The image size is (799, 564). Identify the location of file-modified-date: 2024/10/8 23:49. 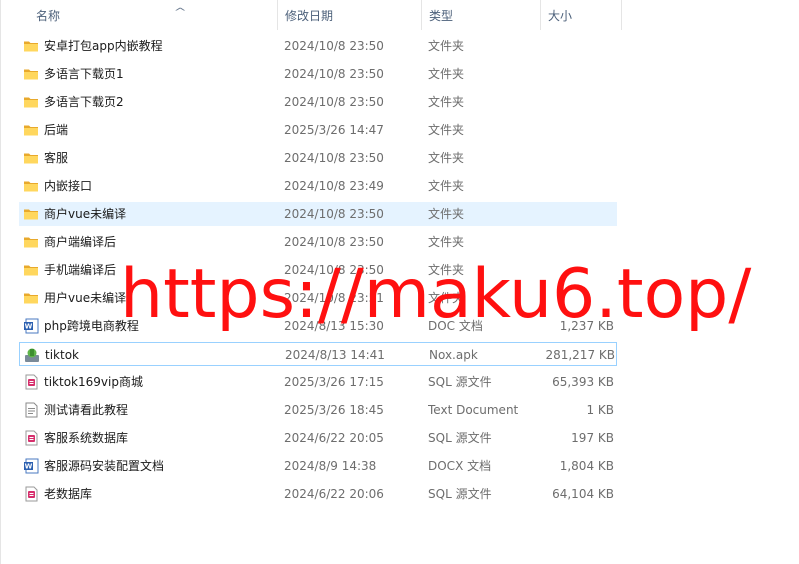
(334, 186).